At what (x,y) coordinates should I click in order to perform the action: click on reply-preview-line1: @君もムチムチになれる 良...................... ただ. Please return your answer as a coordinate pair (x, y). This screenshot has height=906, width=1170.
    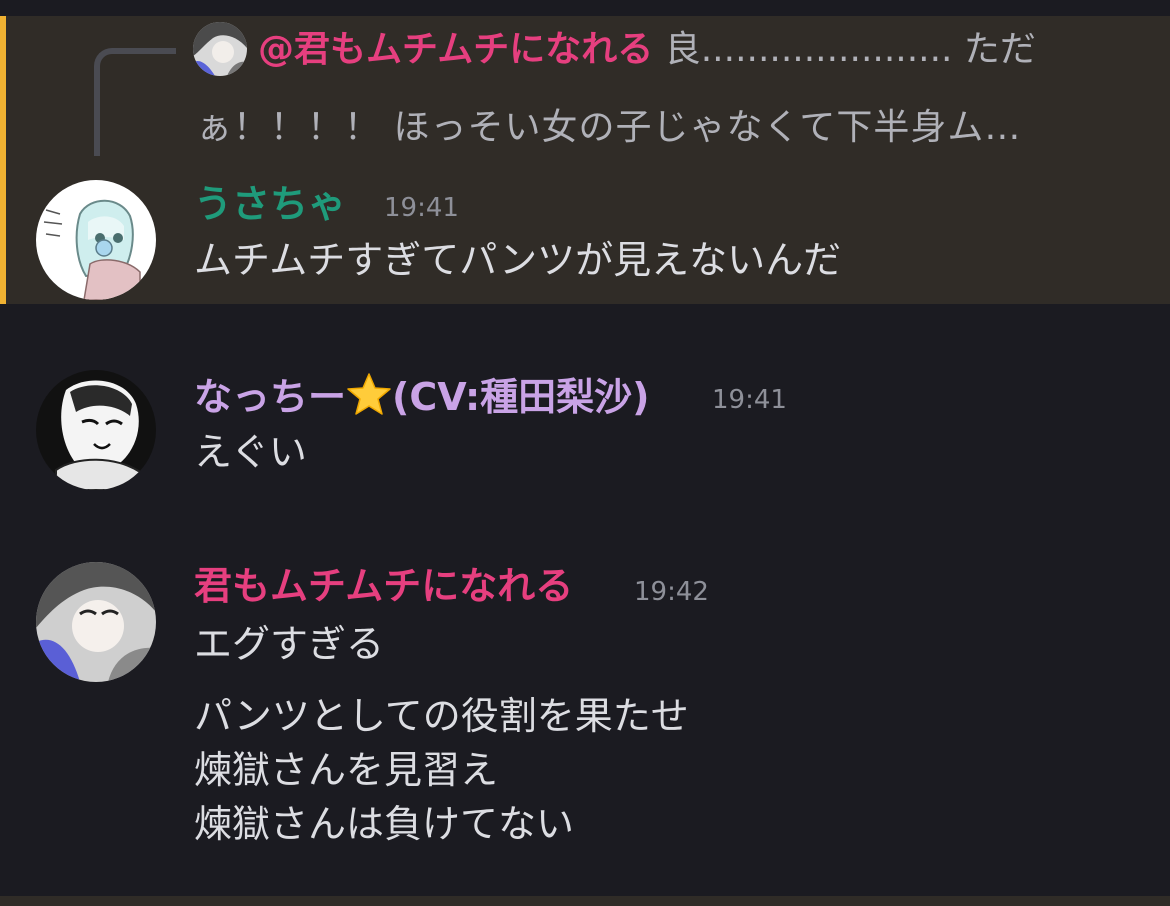
    Looking at the image, I should click on (708, 50).